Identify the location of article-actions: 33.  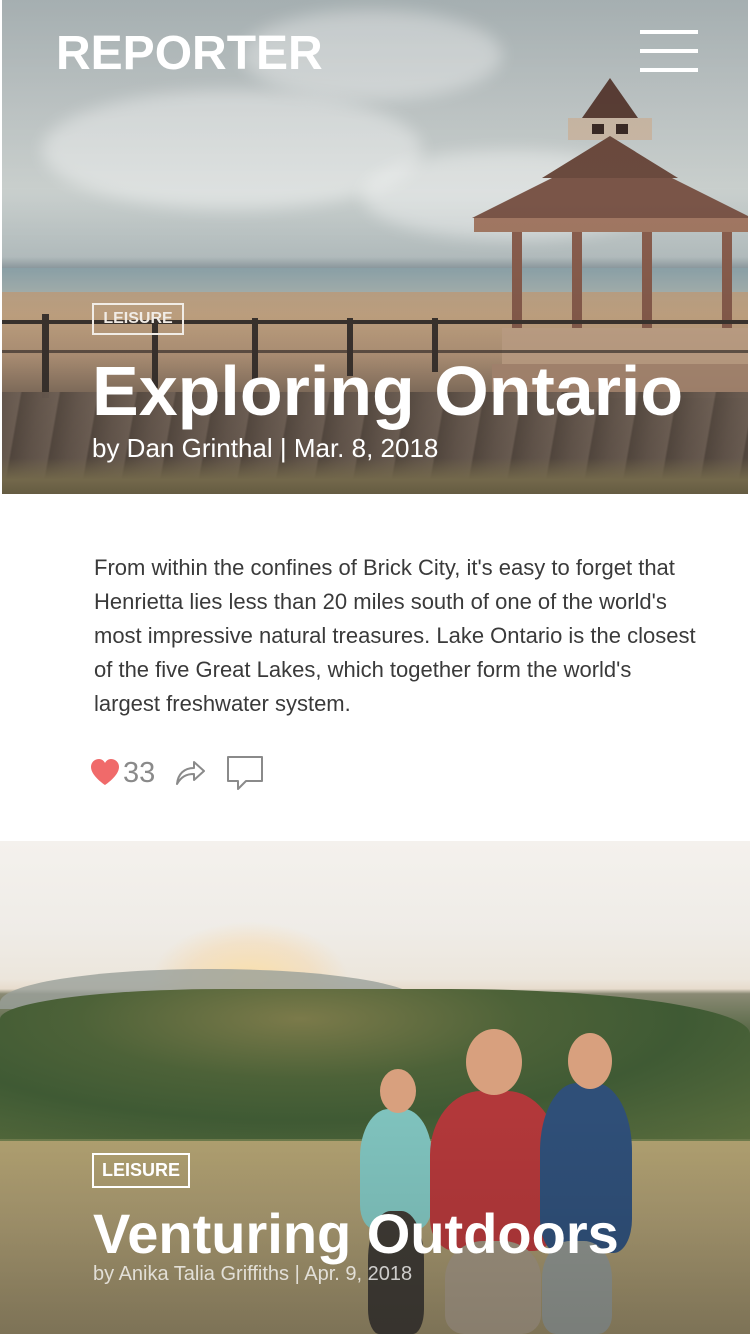
(185, 774).